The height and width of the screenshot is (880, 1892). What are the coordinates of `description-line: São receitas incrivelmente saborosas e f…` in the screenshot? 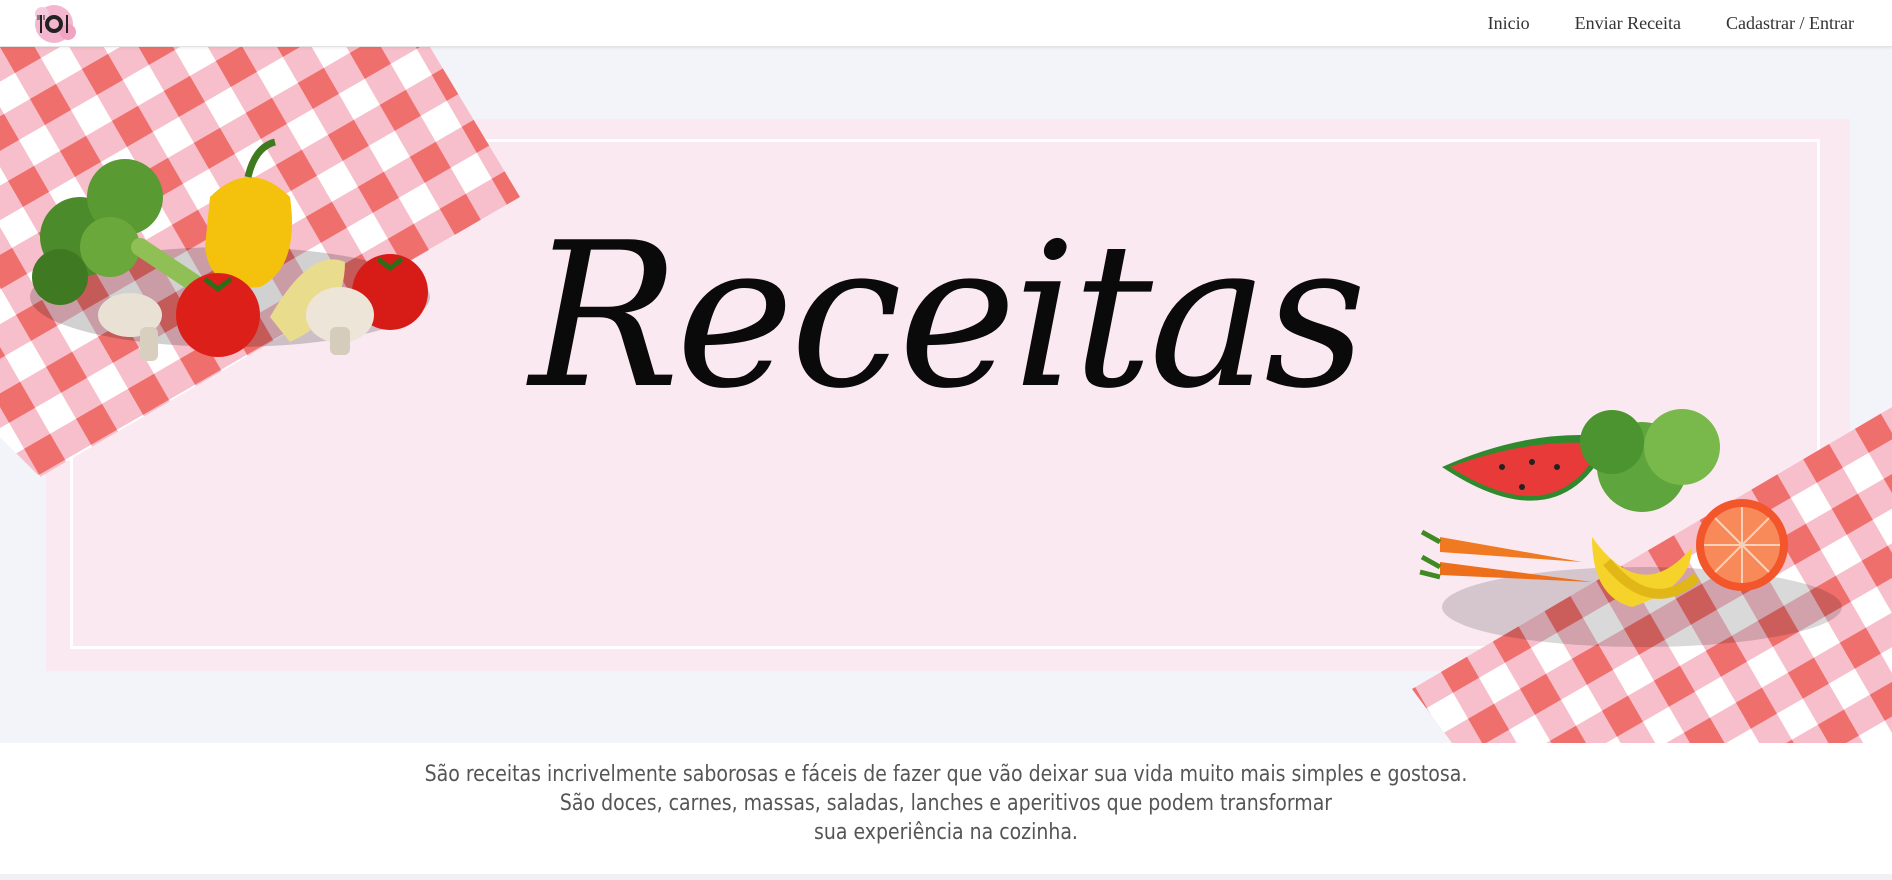 It's located at (946, 774).